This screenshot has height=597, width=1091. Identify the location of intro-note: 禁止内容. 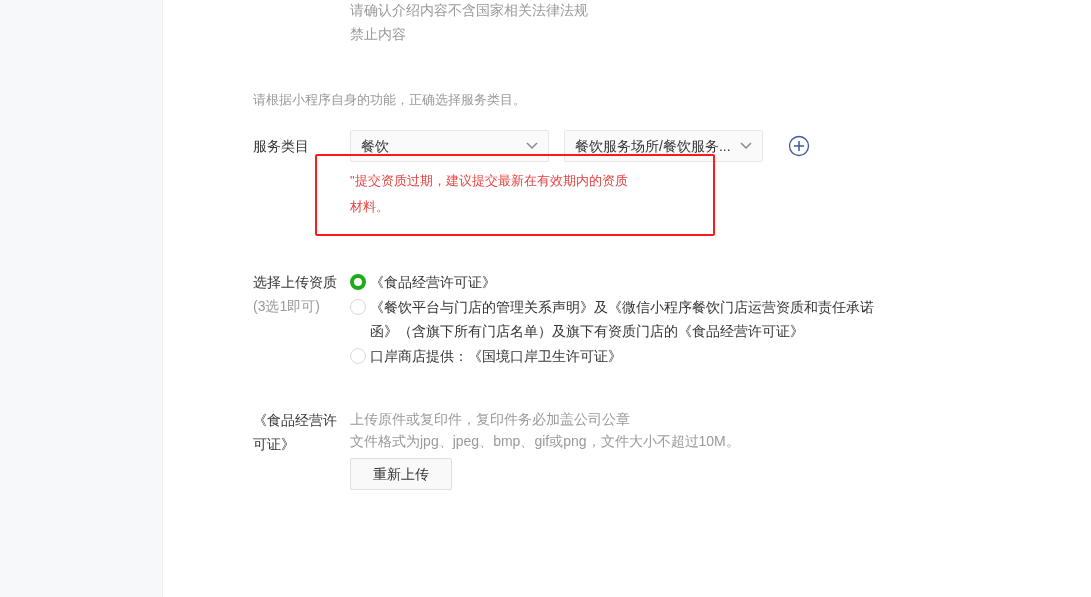
(378, 34).